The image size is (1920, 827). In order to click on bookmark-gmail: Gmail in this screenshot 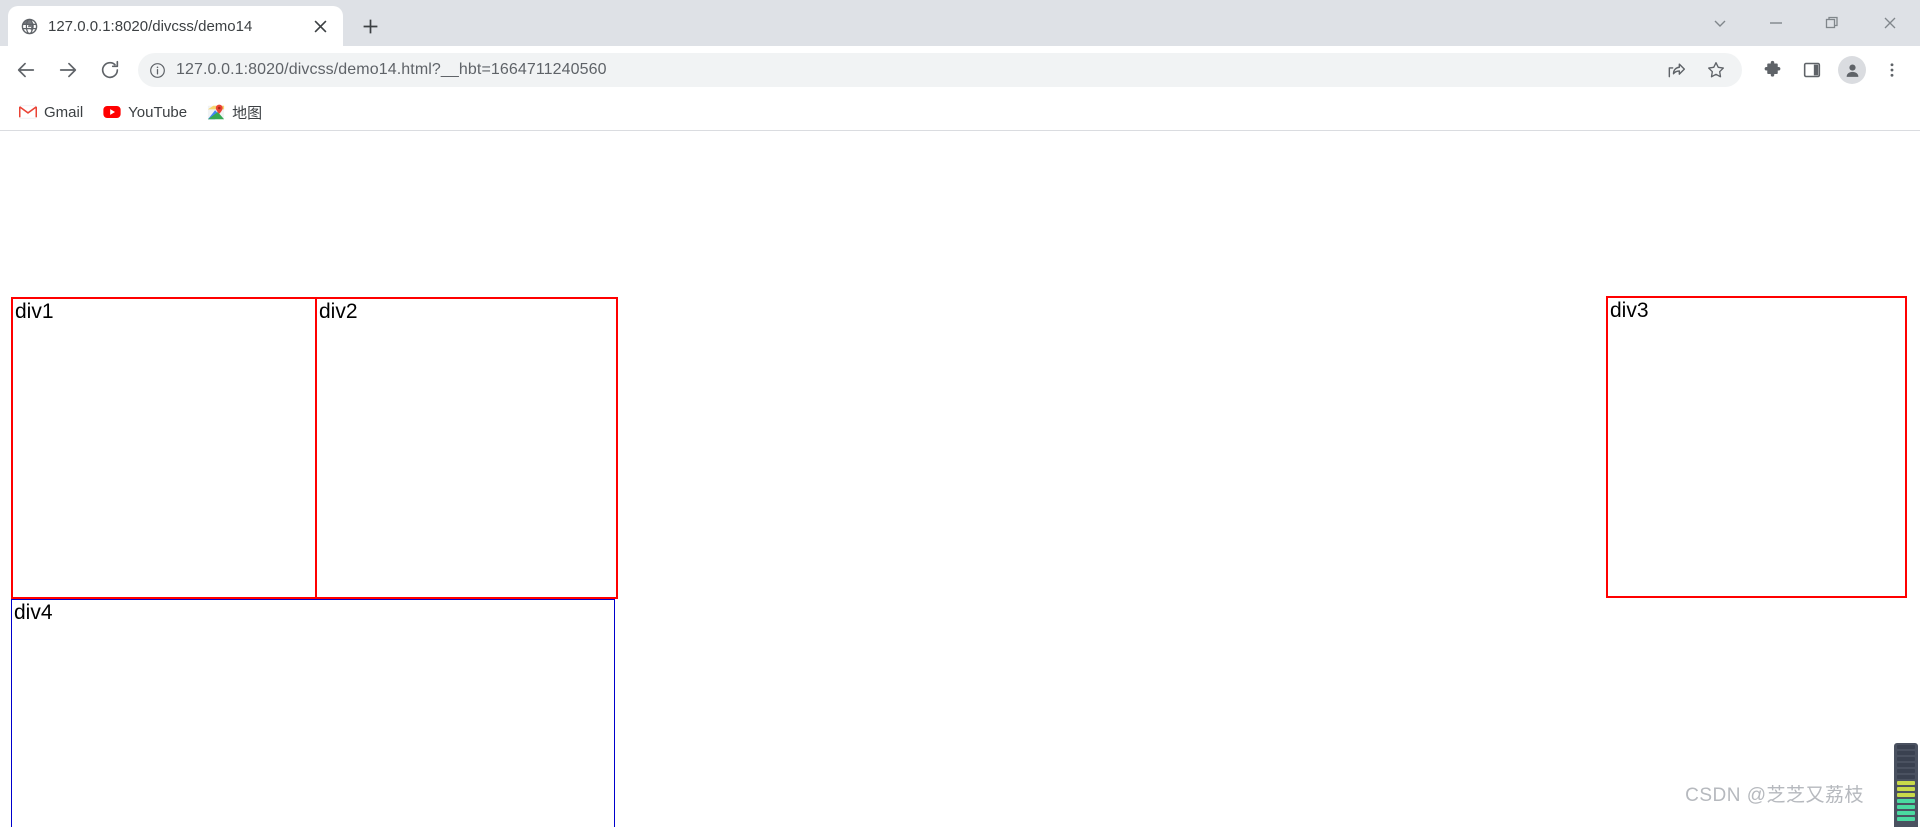, I will do `click(51, 112)`.